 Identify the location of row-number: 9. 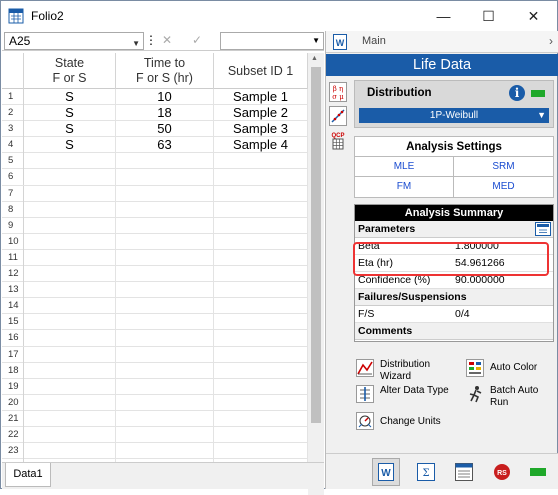
(13, 225).